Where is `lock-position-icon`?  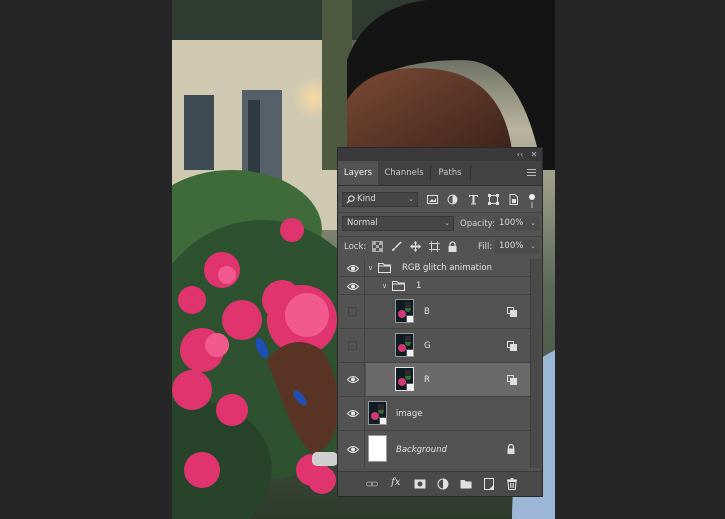
lock-position-icon is located at coordinates (415, 246).